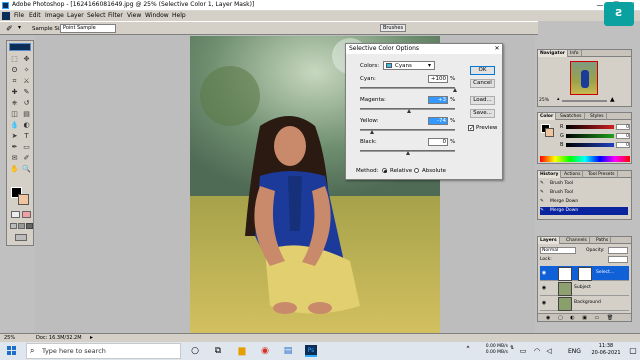 This screenshot has height=360, width=640. Describe the element at coordinates (438, 121) in the screenshot. I see `yellow-value-input: -74` at that location.